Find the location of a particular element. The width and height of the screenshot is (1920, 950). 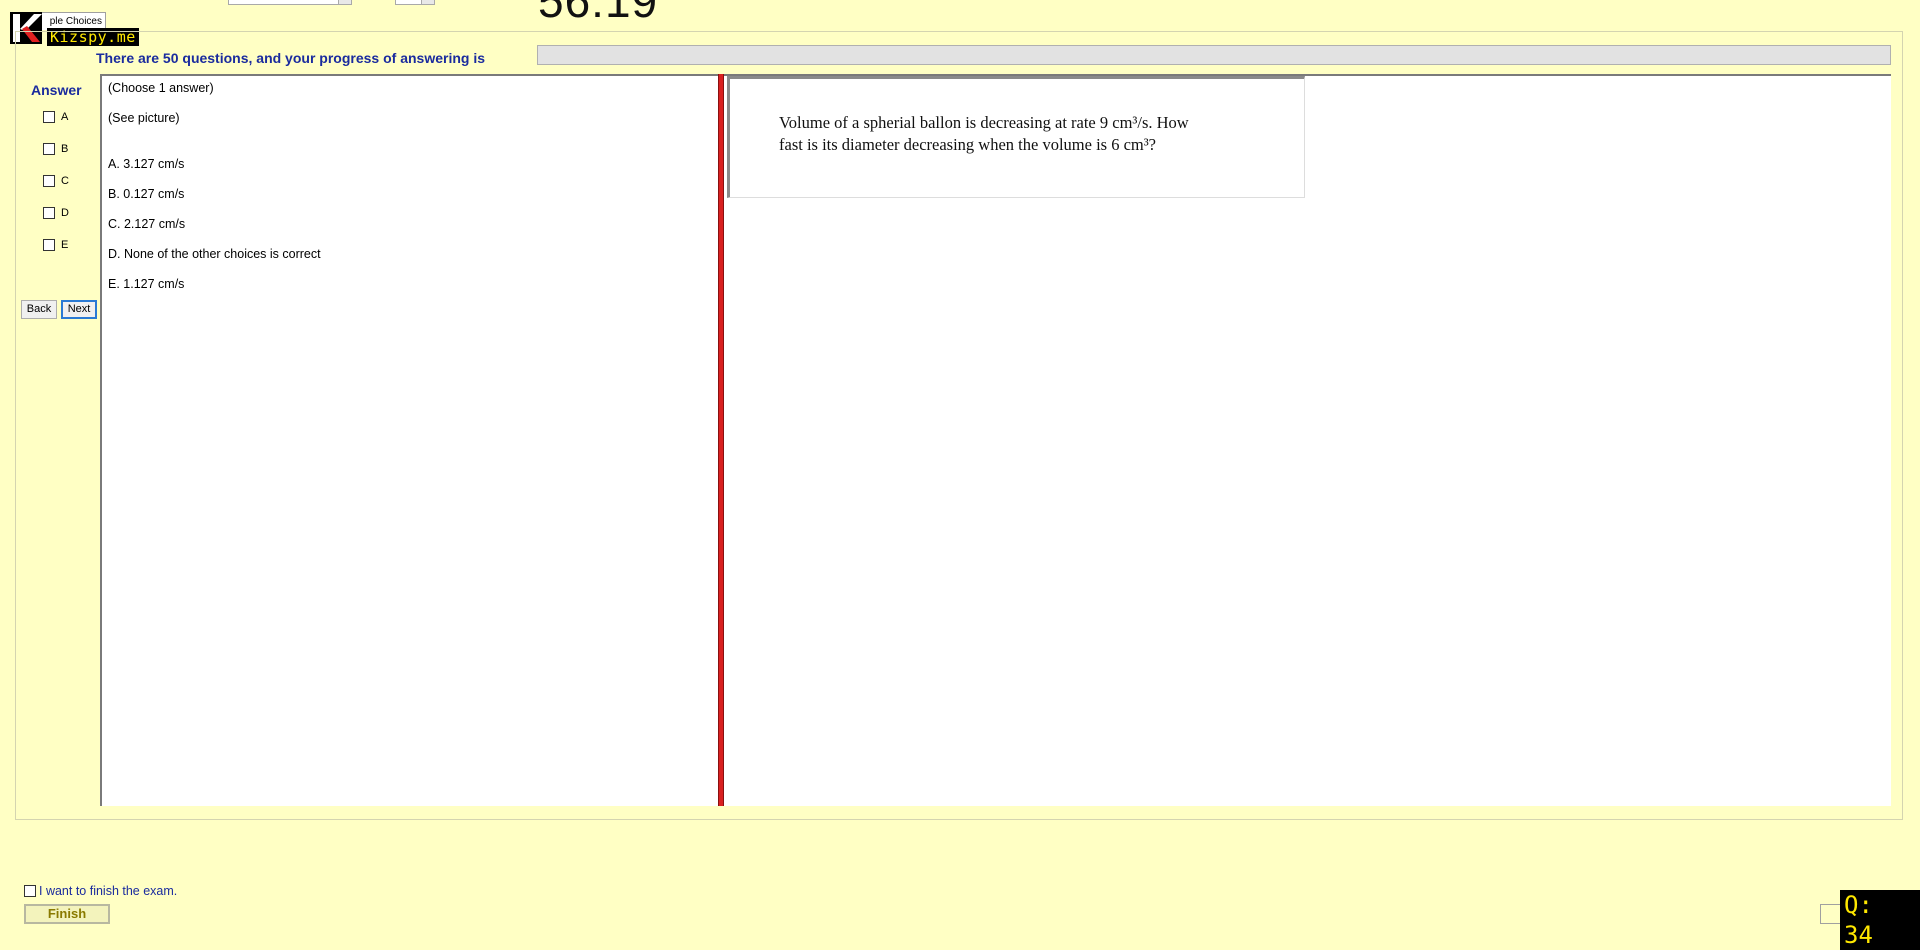

answer-option-e: E is located at coordinates (55, 245).